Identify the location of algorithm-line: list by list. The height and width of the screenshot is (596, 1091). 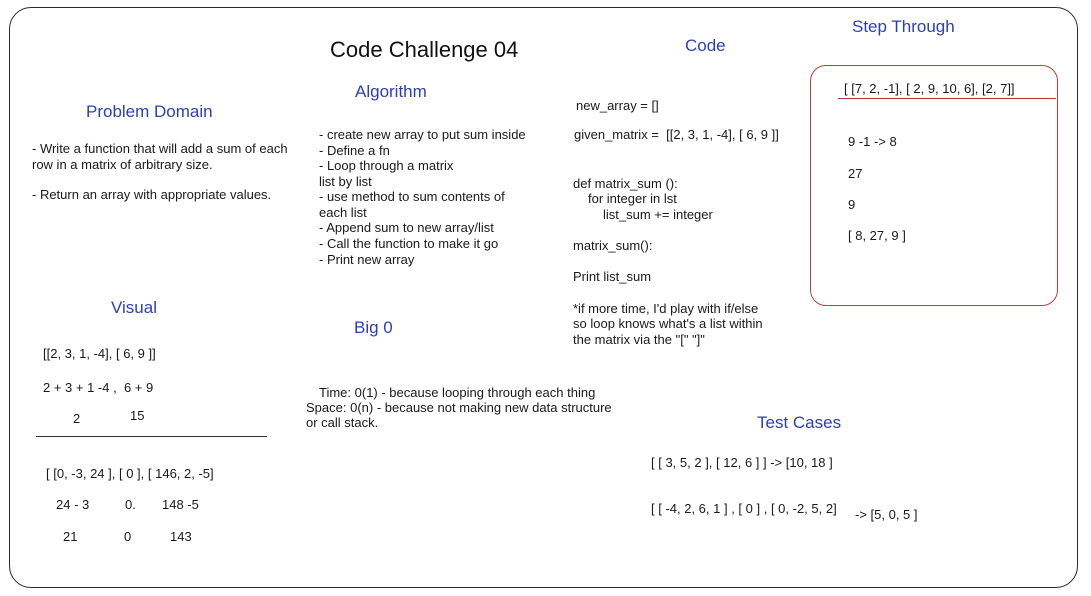
(345, 181).